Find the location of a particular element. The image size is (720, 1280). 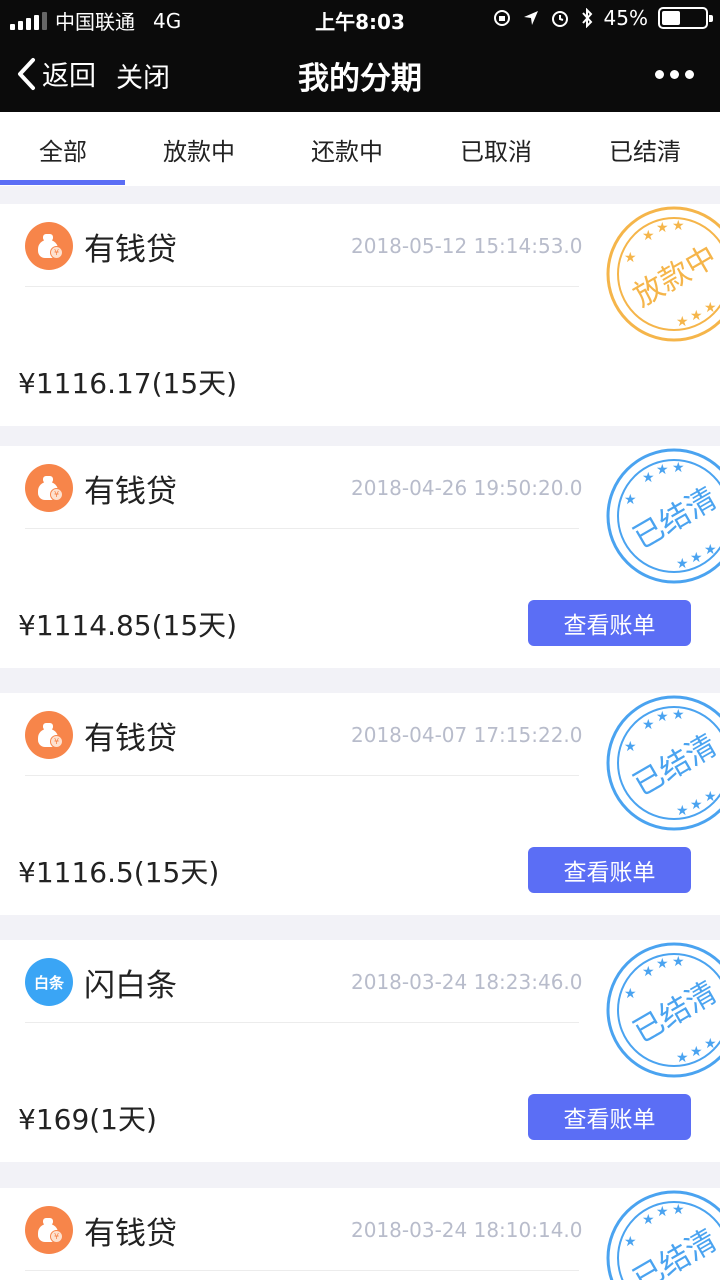

tab-disbursing: 放款中 is located at coordinates (199, 149).